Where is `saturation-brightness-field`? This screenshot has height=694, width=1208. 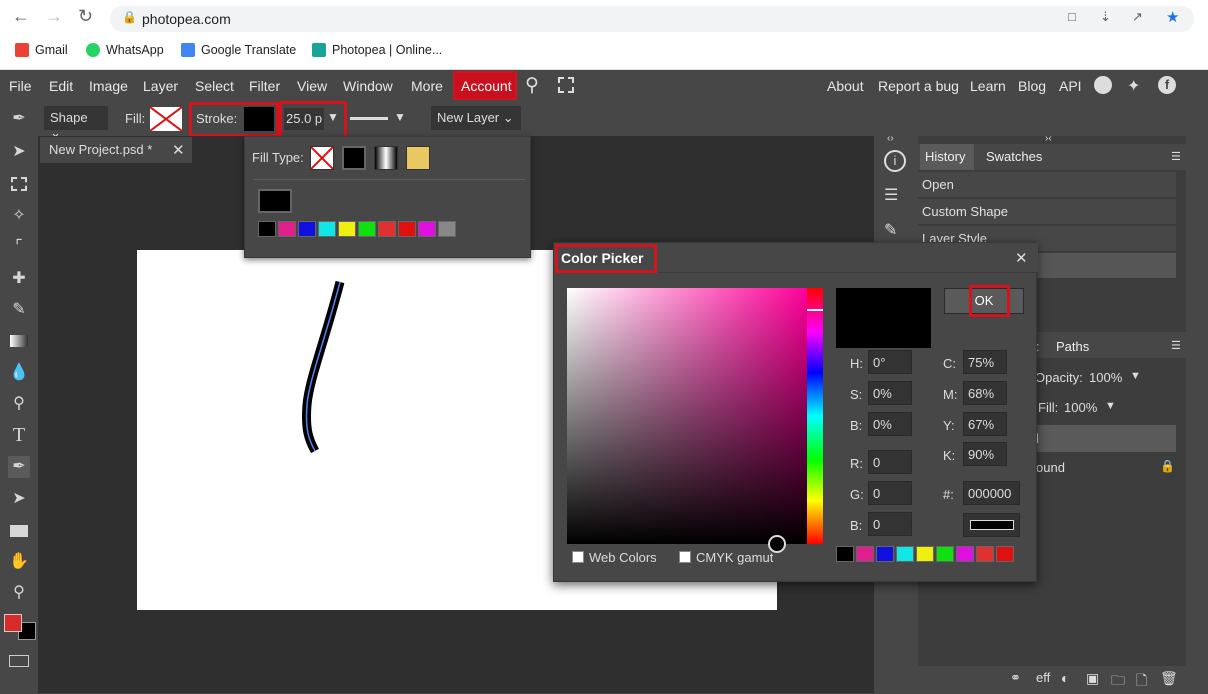
saturation-brightness-field is located at coordinates (687, 416).